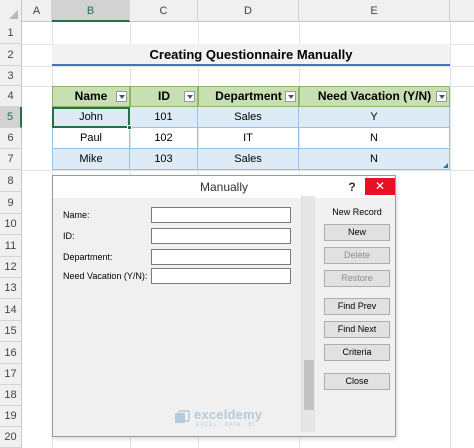 This screenshot has height=448, width=474. I want to click on fill-handle, so click(129, 127).